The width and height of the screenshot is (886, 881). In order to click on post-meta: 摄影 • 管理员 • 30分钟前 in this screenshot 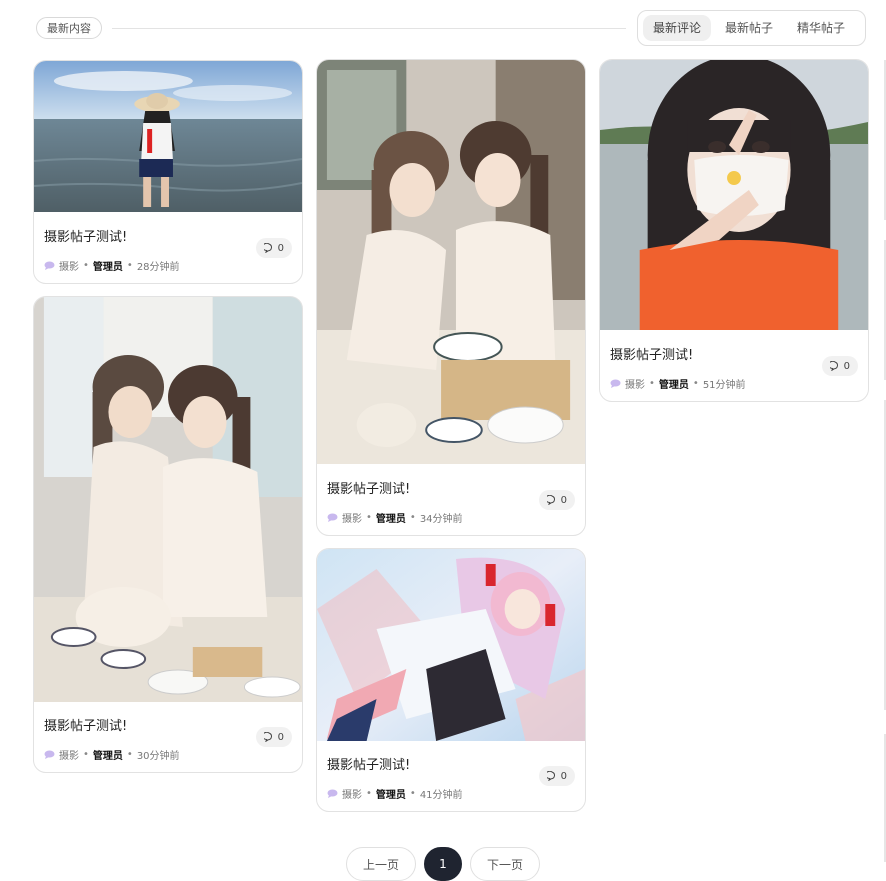, I will do `click(112, 754)`.